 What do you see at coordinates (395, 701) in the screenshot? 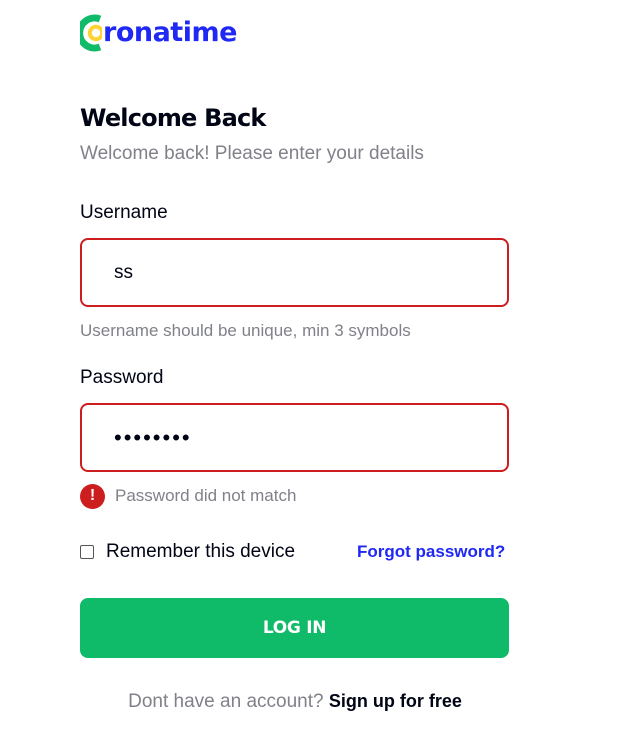
I see `signup-link: Sign up for free` at bounding box center [395, 701].